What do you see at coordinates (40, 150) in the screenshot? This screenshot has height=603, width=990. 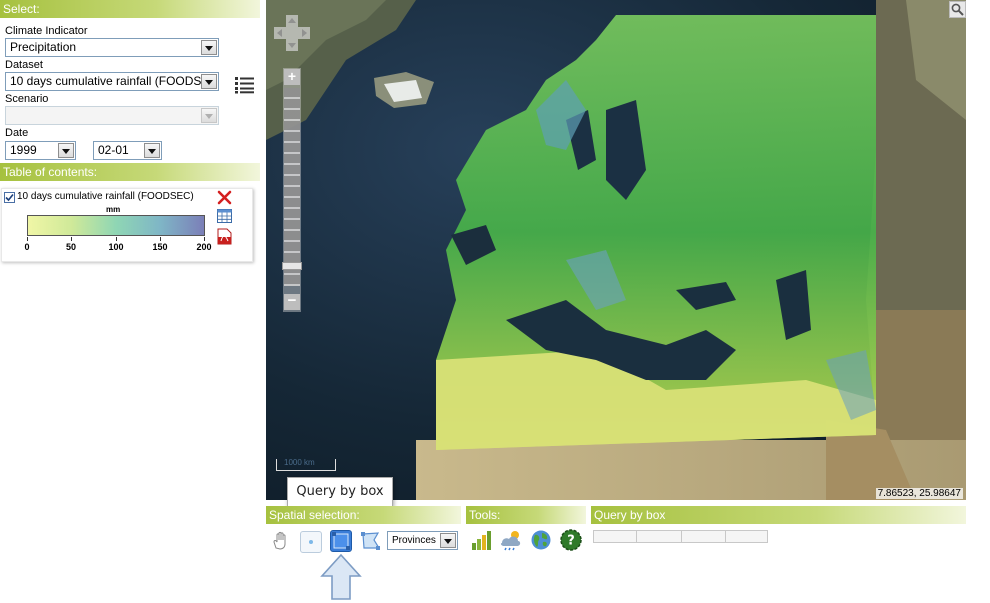 I see `year-select: 1999` at bounding box center [40, 150].